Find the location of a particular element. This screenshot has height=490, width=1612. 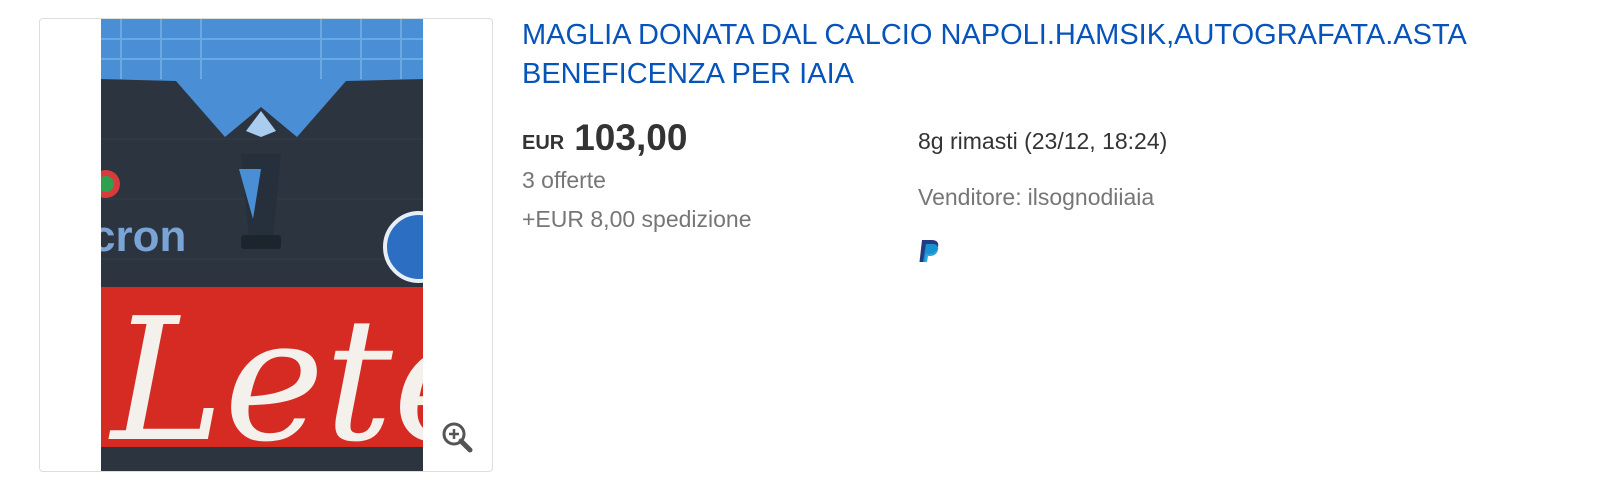

paypal-icon is located at coordinates (929, 251).